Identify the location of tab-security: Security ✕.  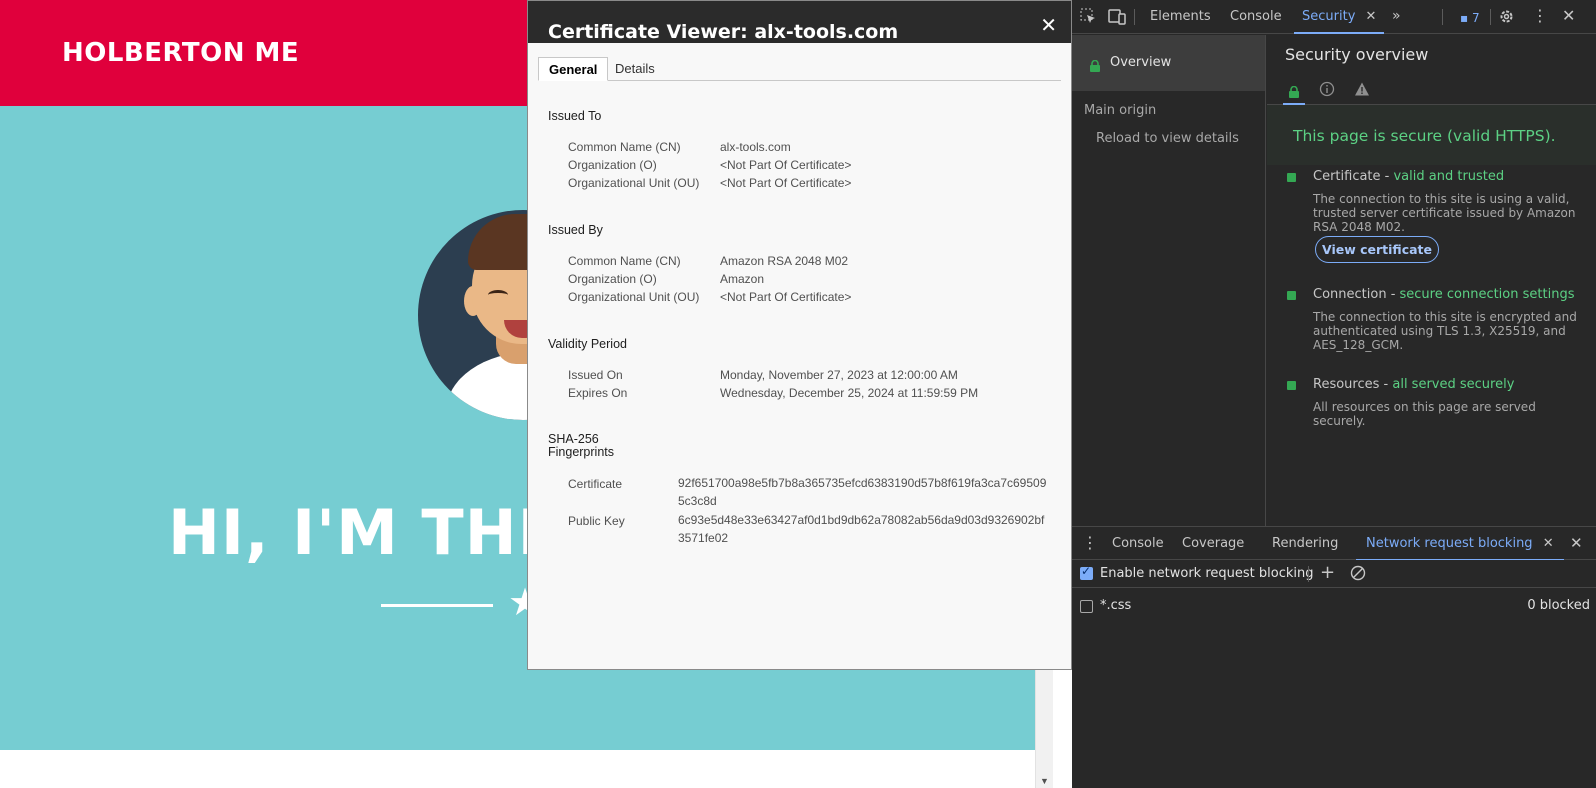
(1339, 17).